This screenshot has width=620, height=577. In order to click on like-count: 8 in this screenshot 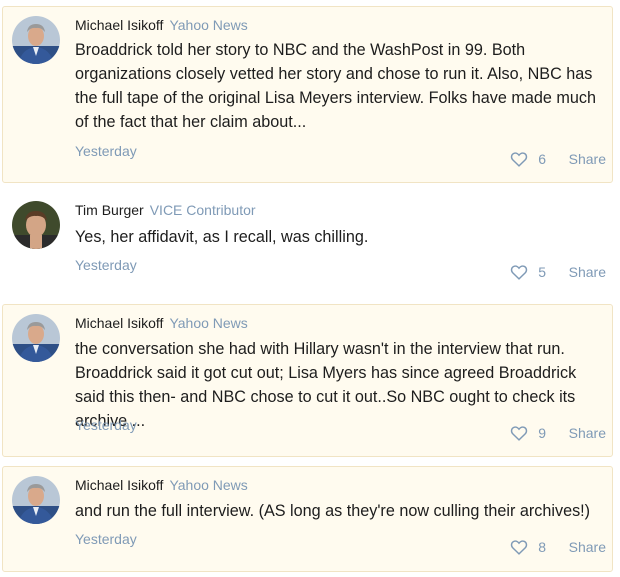, I will do `click(542, 547)`.